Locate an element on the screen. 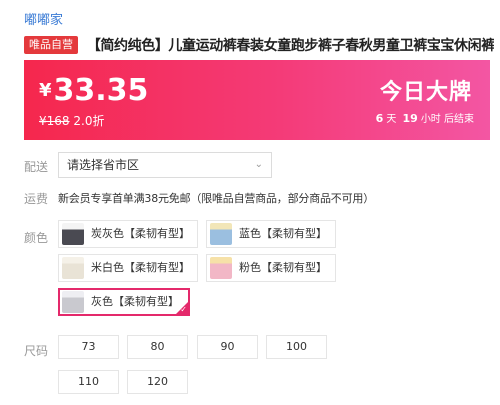 The height and width of the screenshot is (405, 500). region-select-text: 请选择省市区 is located at coordinates (103, 165).